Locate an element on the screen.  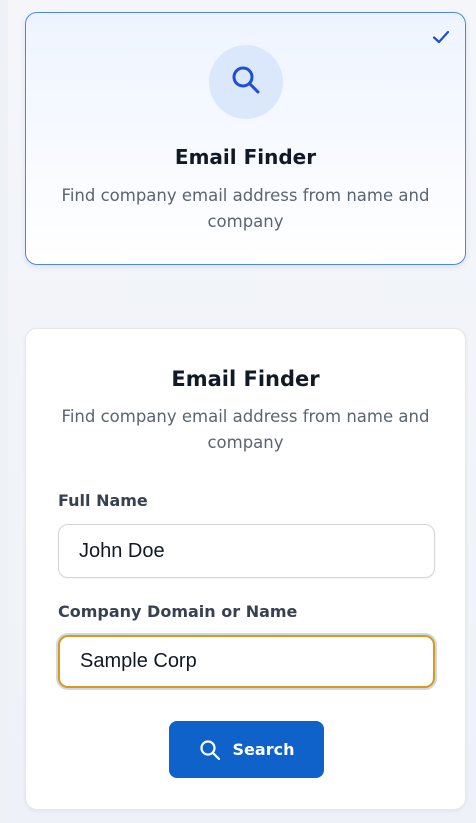
page-gutter is located at coordinates (4, 411).